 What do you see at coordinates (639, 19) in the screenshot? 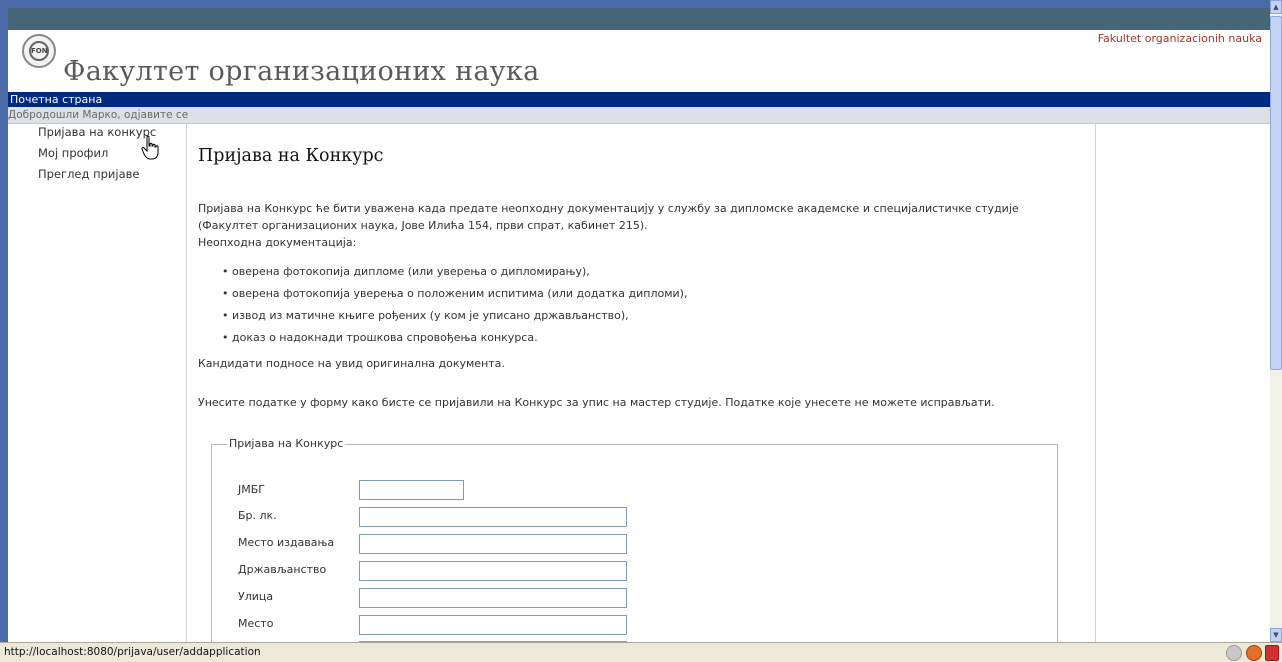
I see `top-bar` at bounding box center [639, 19].